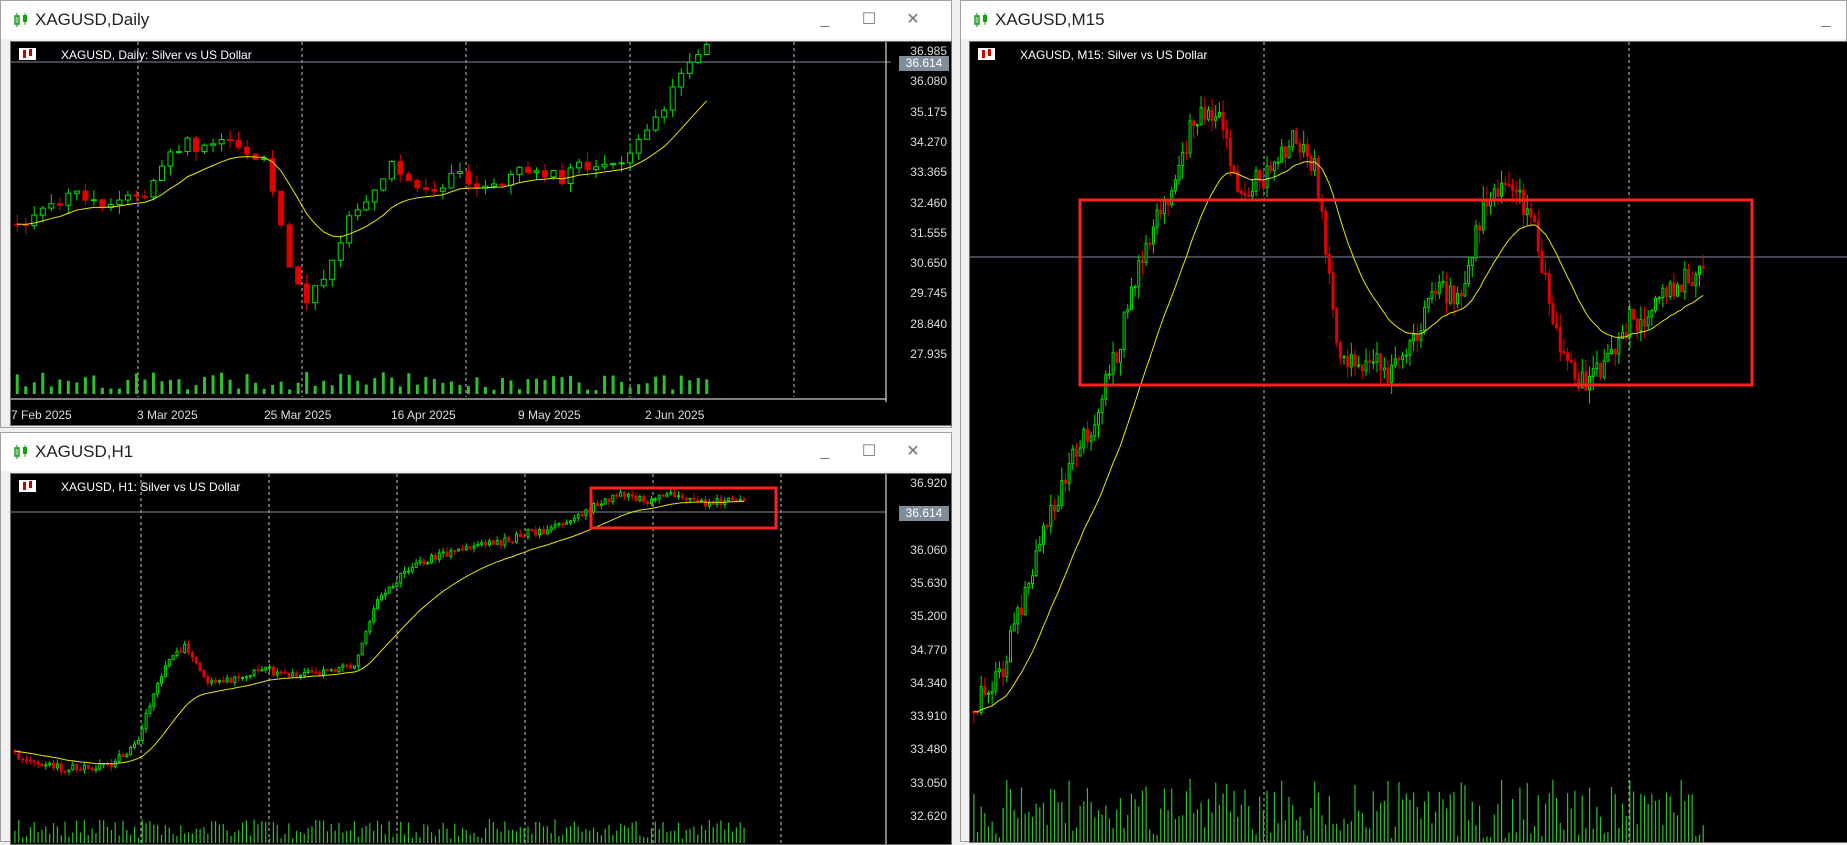 This screenshot has height=845, width=1847. I want to click on titlebar-h1: XAGUSD,H1 _ ☐ ✕, so click(476, 452).